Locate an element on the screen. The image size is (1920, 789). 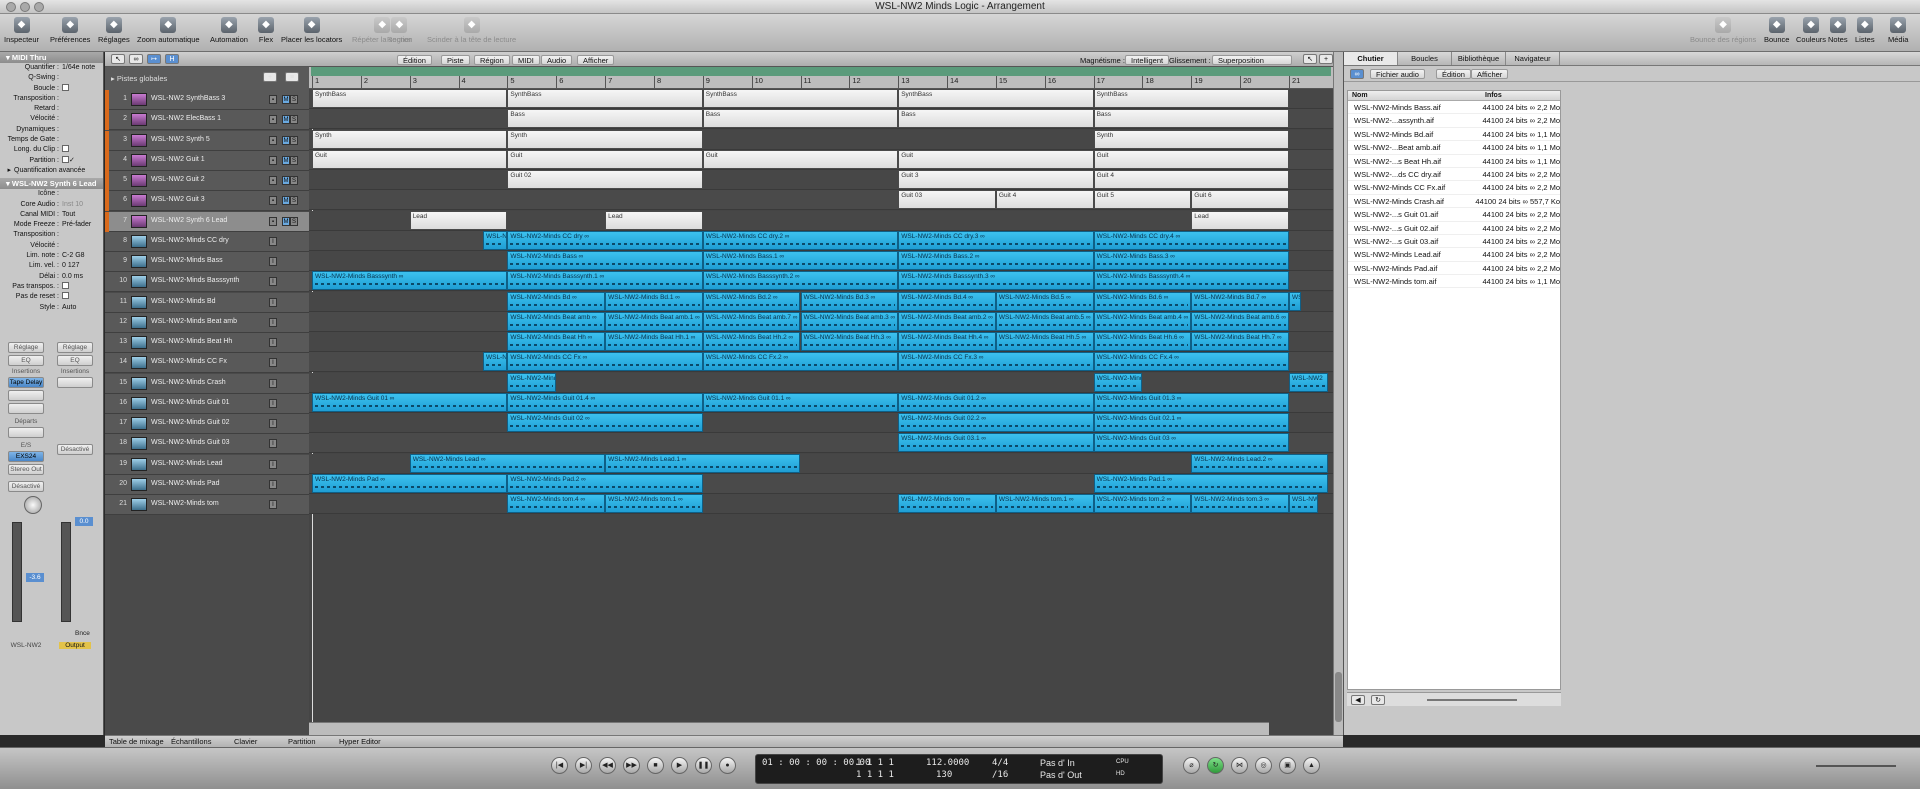
add-track-icon: + is located at coordinates (270, 77).